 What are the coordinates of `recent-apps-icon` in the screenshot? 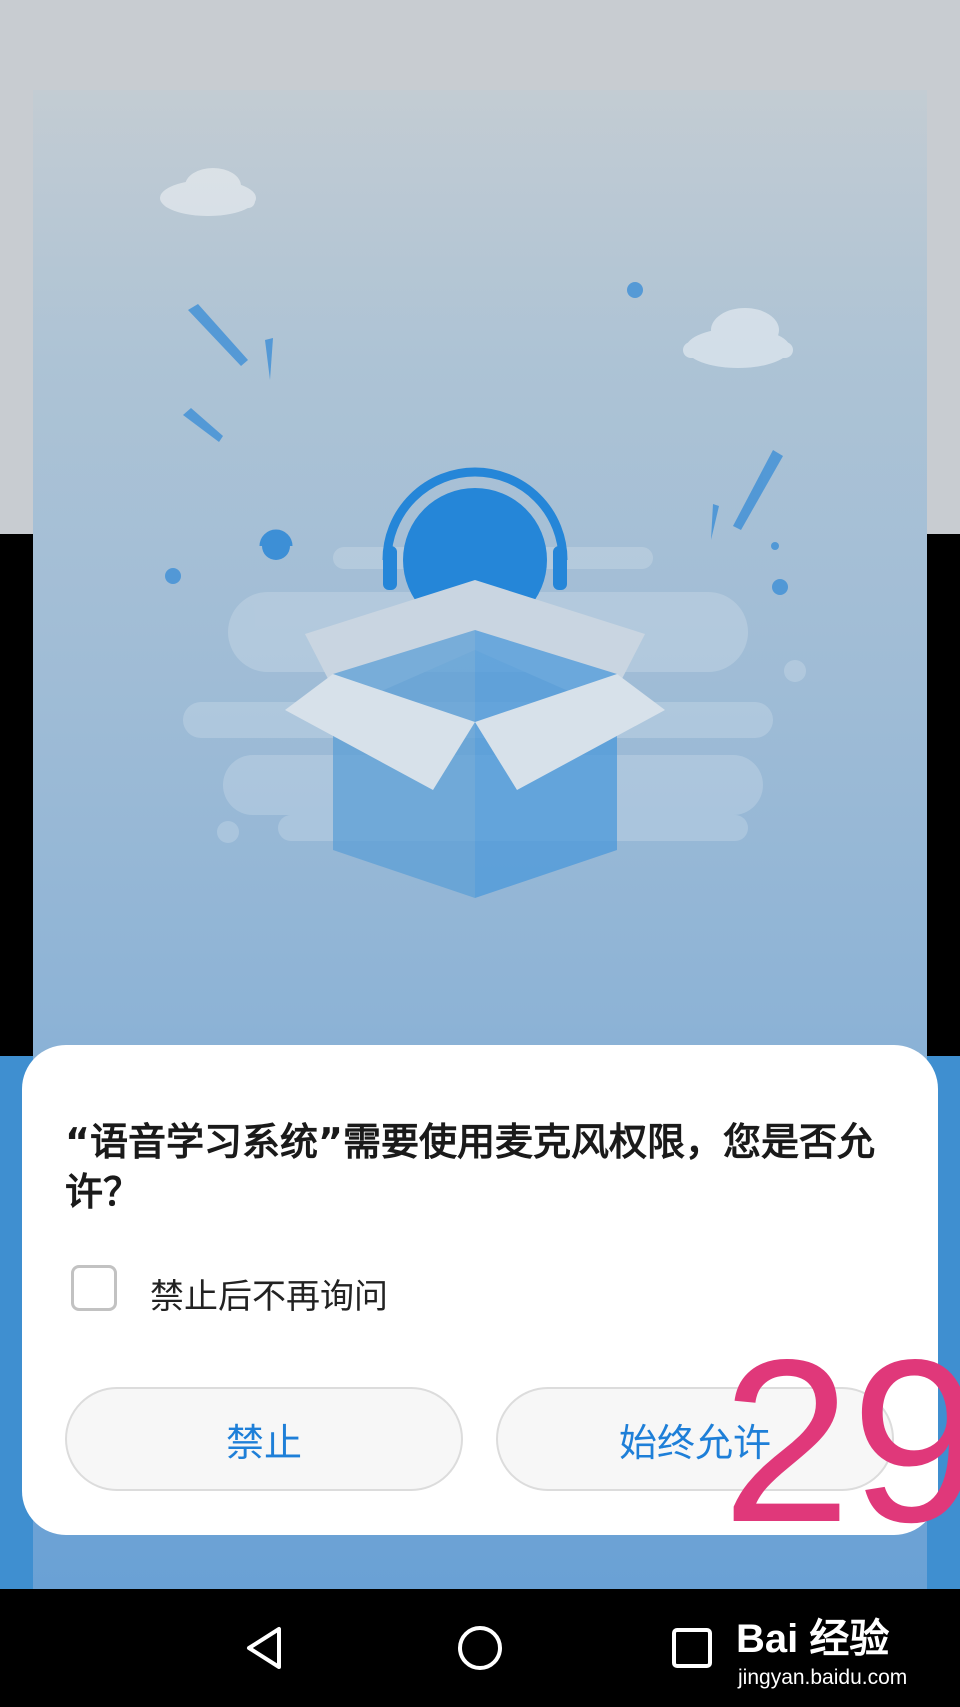 It's located at (692, 1648).